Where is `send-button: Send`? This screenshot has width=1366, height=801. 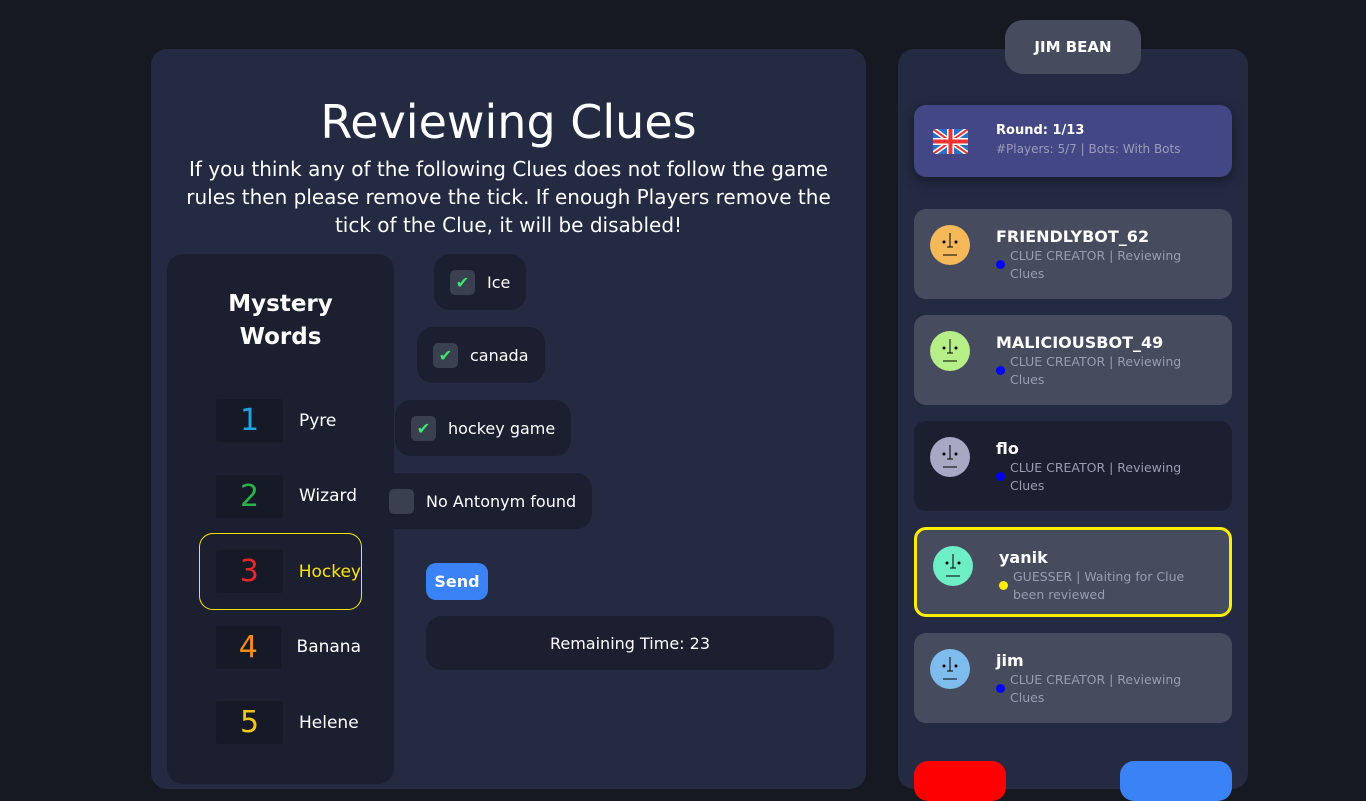
send-button: Send is located at coordinates (457, 581).